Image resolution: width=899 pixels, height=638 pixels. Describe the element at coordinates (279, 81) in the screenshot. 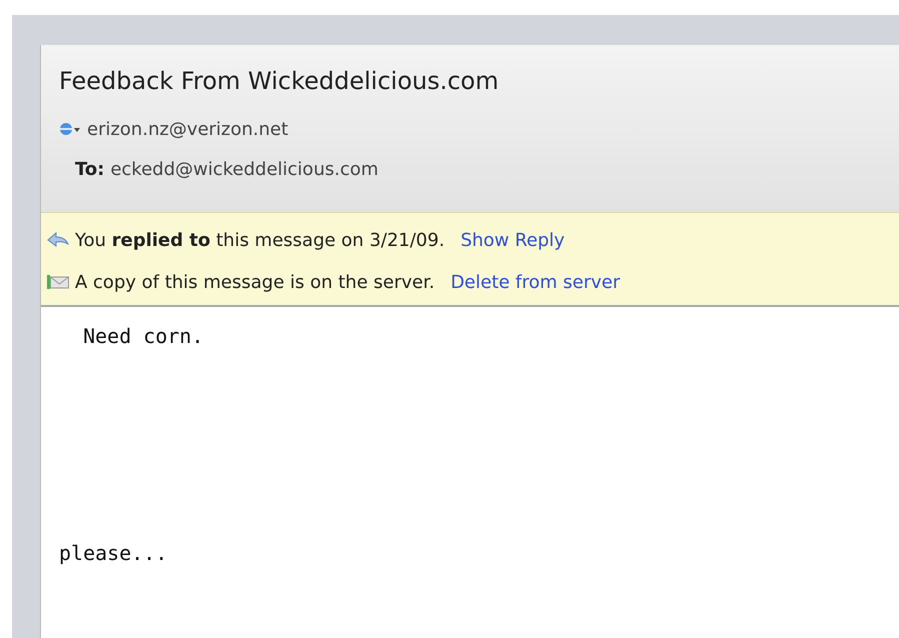

I see `message-subject: Feedback From Wickeddelicious.com` at that location.